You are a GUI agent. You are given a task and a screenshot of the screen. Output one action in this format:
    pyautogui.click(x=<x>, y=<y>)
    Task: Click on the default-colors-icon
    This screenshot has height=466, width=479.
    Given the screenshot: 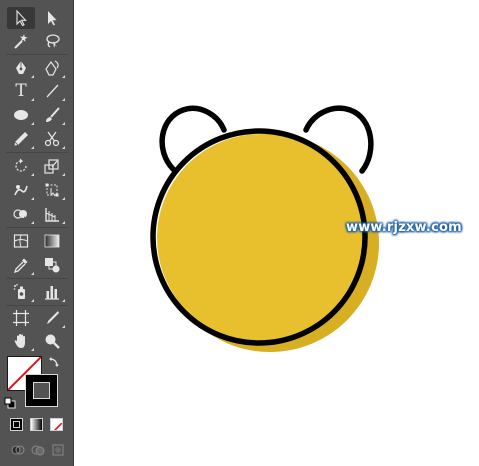 What is the action you would take?
    pyautogui.click(x=10, y=403)
    